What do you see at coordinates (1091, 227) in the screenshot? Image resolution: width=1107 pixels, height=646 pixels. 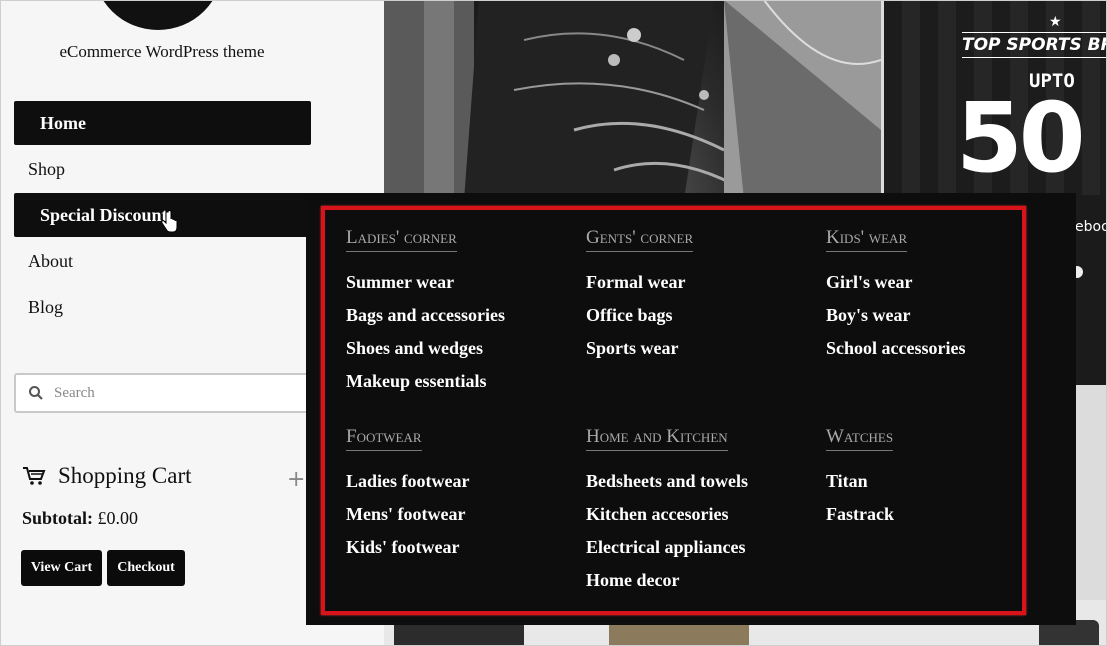 I see `promo-social-text: ebook` at bounding box center [1091, 227].